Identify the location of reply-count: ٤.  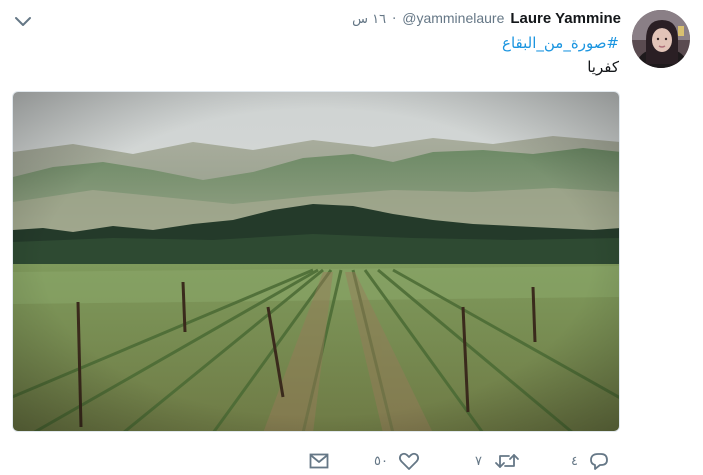
(574, 461).